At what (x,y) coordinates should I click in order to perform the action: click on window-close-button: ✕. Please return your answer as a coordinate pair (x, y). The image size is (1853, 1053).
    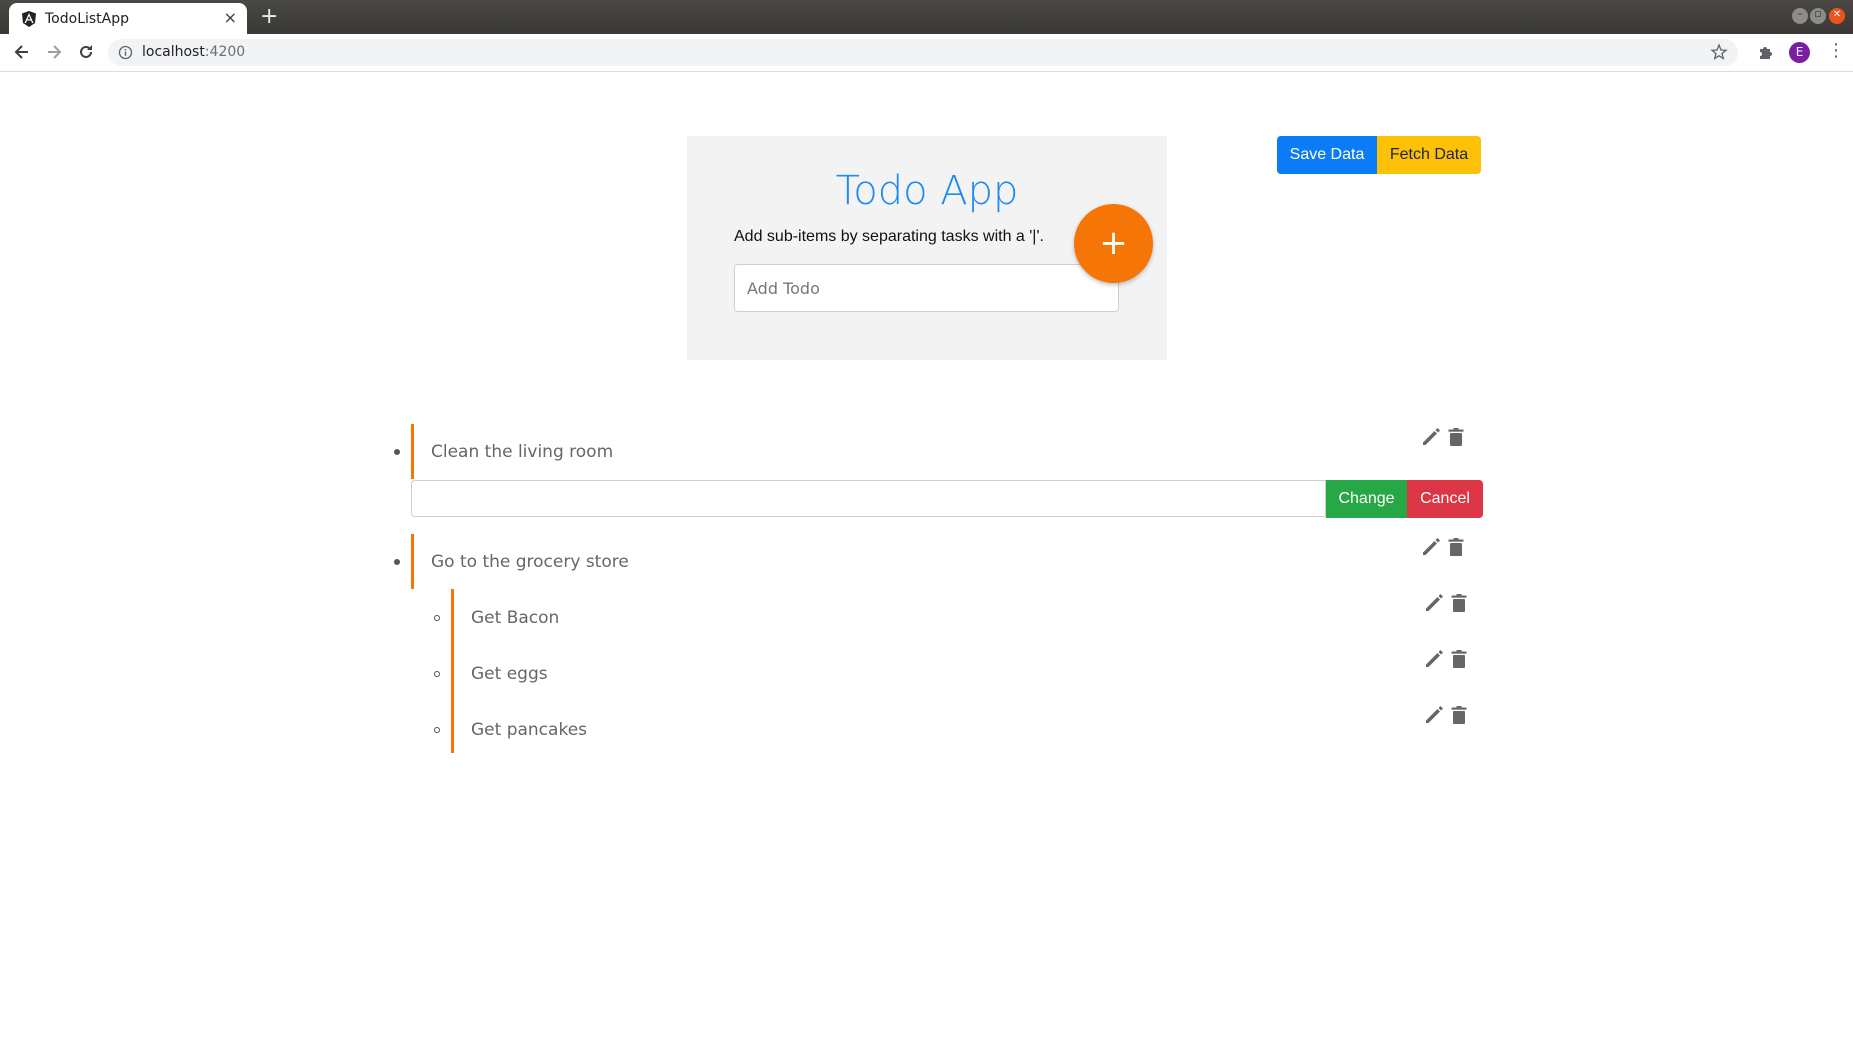
    Looking at the image, I should click on (1837, 16).